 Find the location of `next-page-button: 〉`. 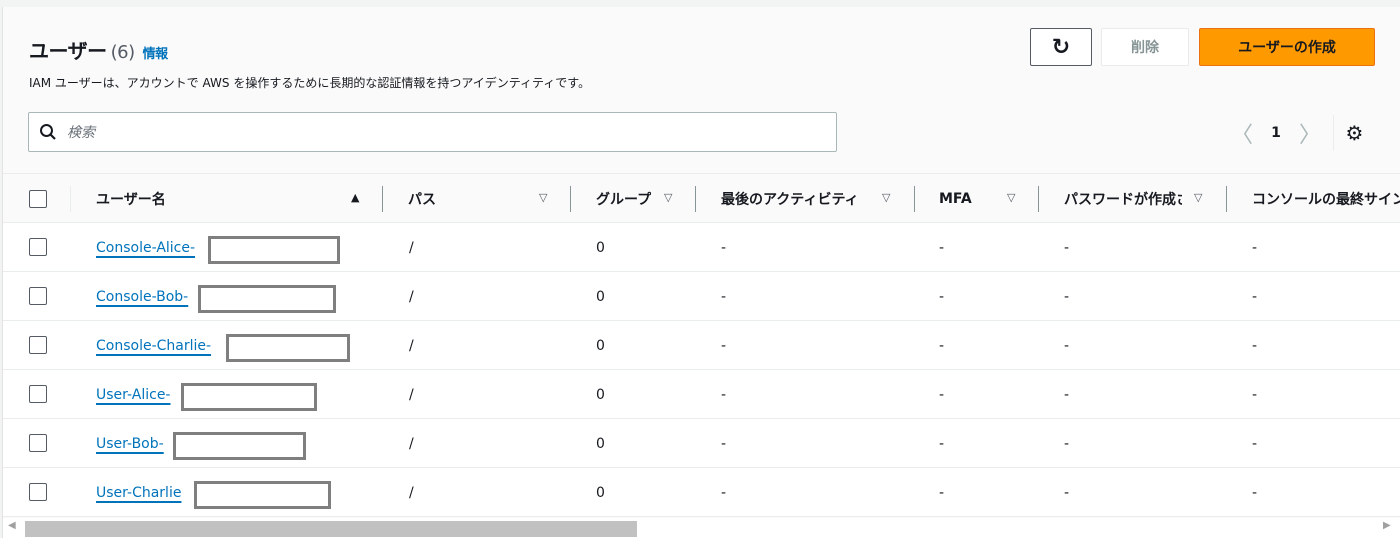

next-page-button: 〉 is located at coordinates (1310, 133).